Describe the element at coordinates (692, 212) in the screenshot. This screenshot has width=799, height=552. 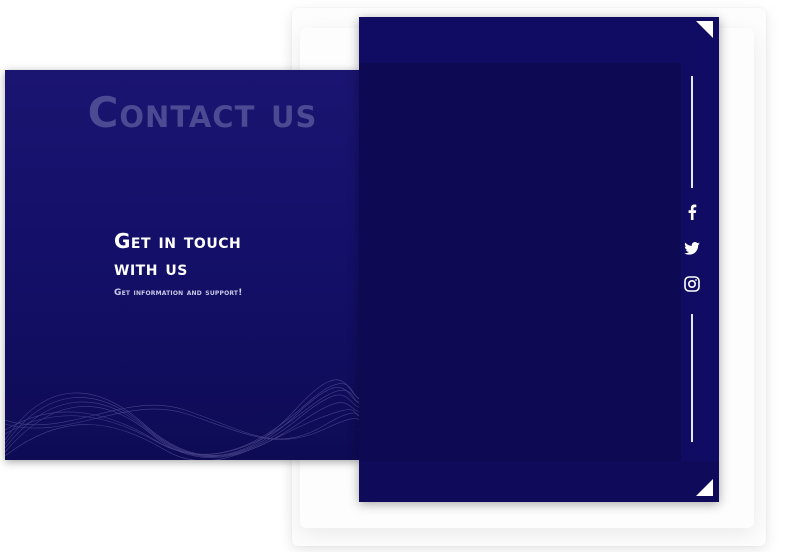
I see `facebook-icon` at that location.